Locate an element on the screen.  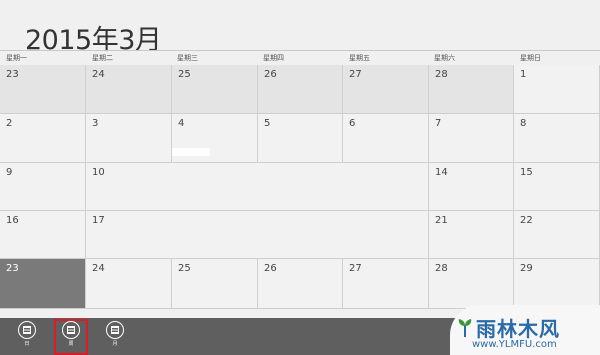
day-cell: 3 is located at coordinates (129, 138).